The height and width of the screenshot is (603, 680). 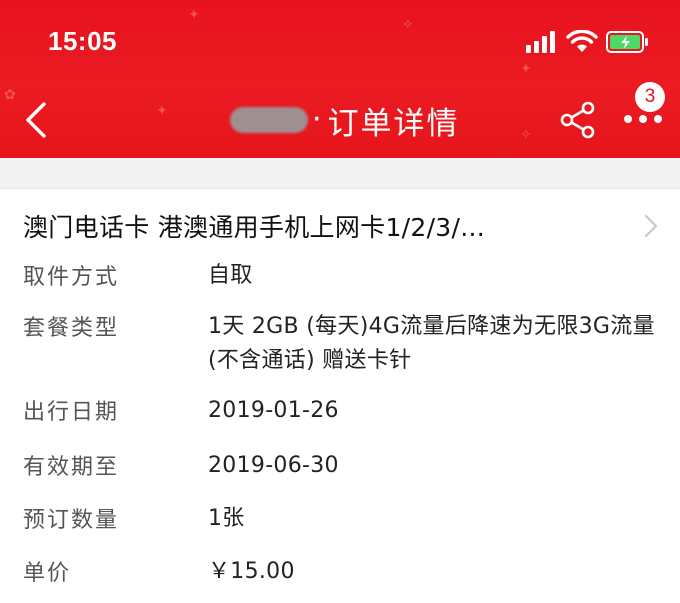 I want to click on detail-label: 有效期至, so click(x=71, y=467).